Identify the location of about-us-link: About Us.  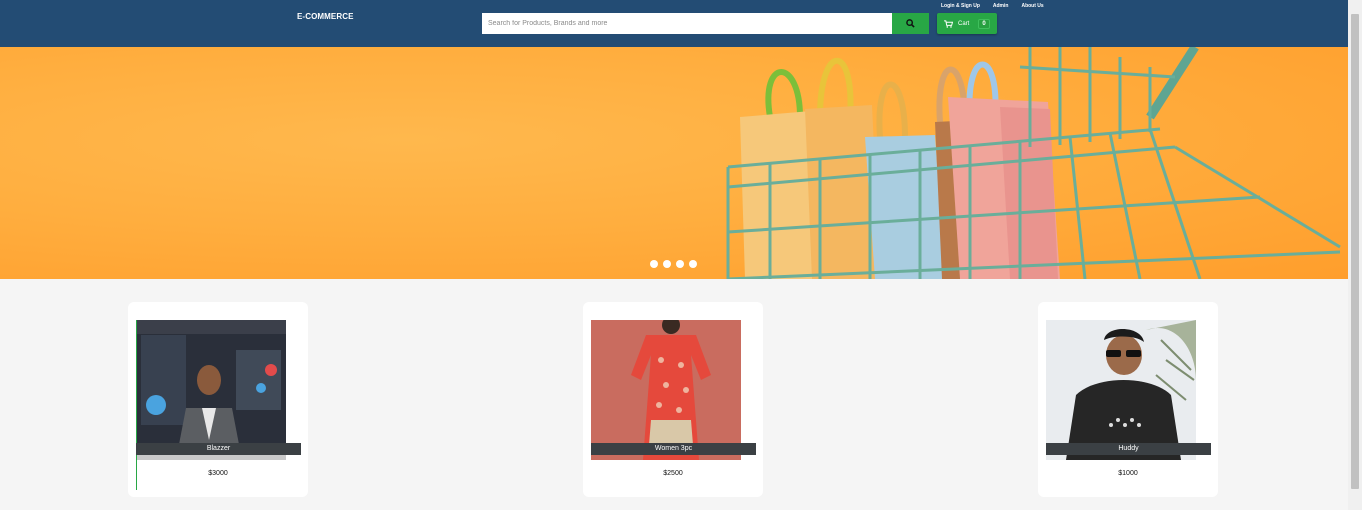
(1032, 6).